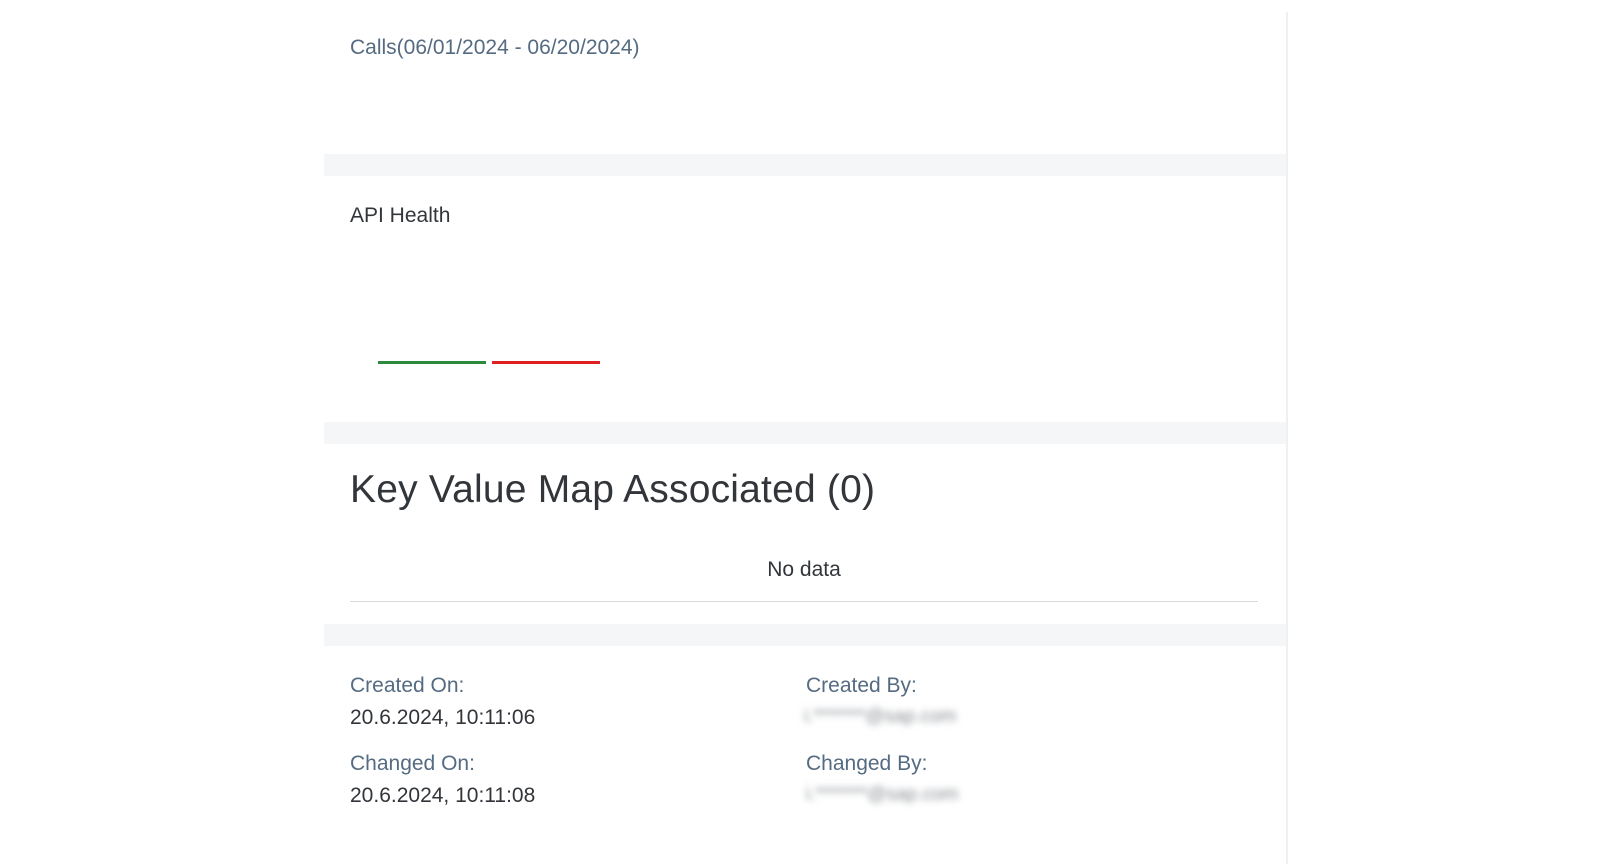 The height and width of the screenshot is (864, 1600). I want to click on api-health-title: API Health, so click(400, 215).